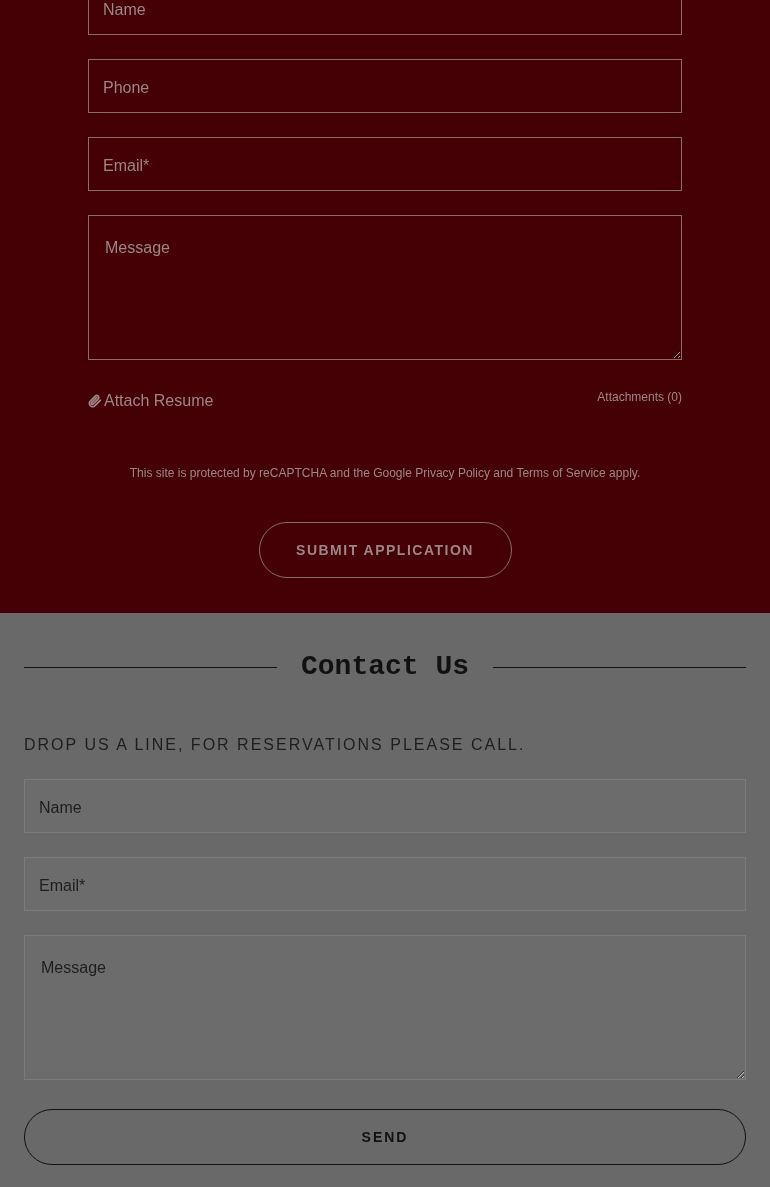  What do you see at coordinates (275, 745) in the screenshot?
I see `section-subtitle: DROP US A LINE, FOR RESERVATIONS PLEASE CALL.` at bounding box center [275, 745].